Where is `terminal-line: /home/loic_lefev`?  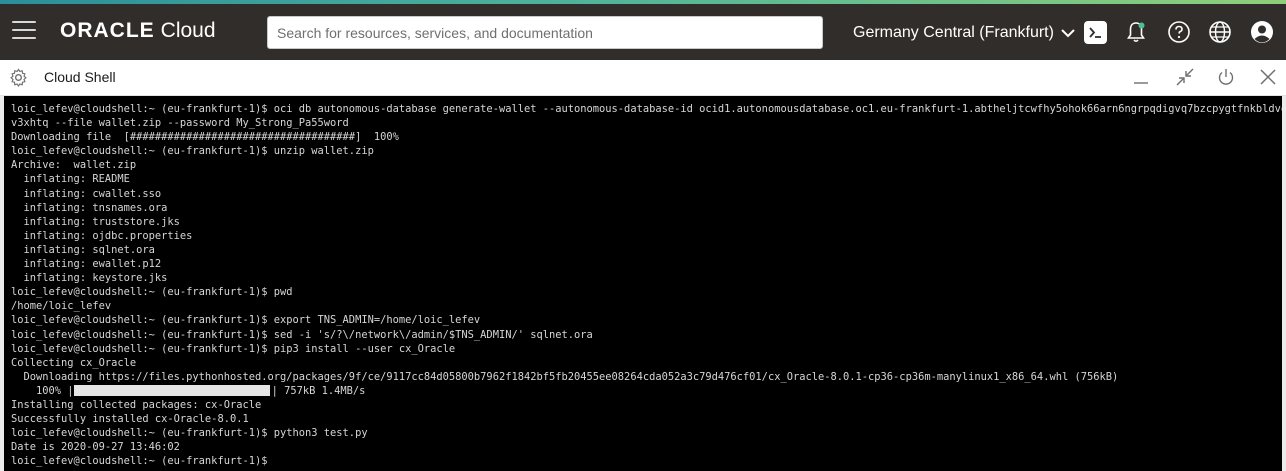 terminal-line: /home/loic_lefev is located at coordinates (61, 306).